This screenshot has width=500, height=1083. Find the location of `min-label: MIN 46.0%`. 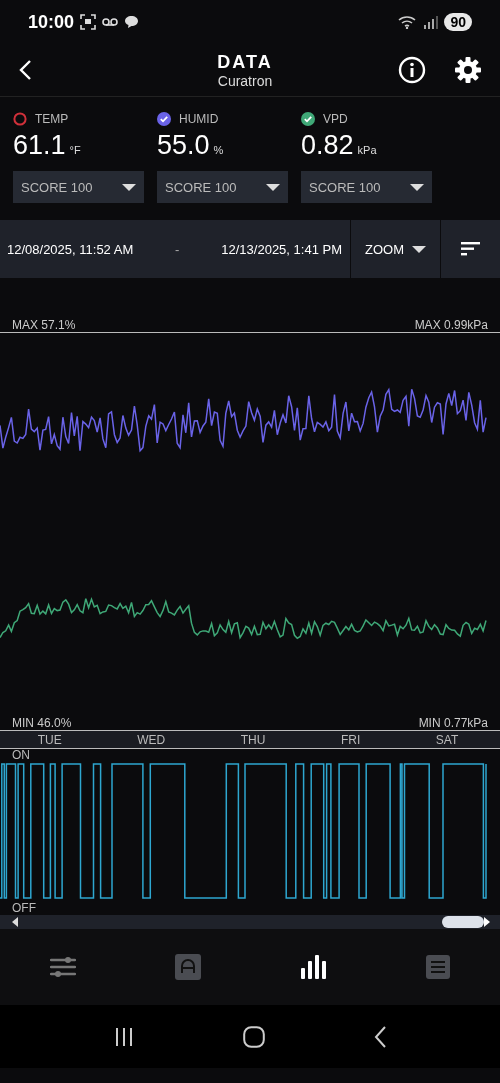

min-label: MIN 46.0% is located at coordinates (42, 723).